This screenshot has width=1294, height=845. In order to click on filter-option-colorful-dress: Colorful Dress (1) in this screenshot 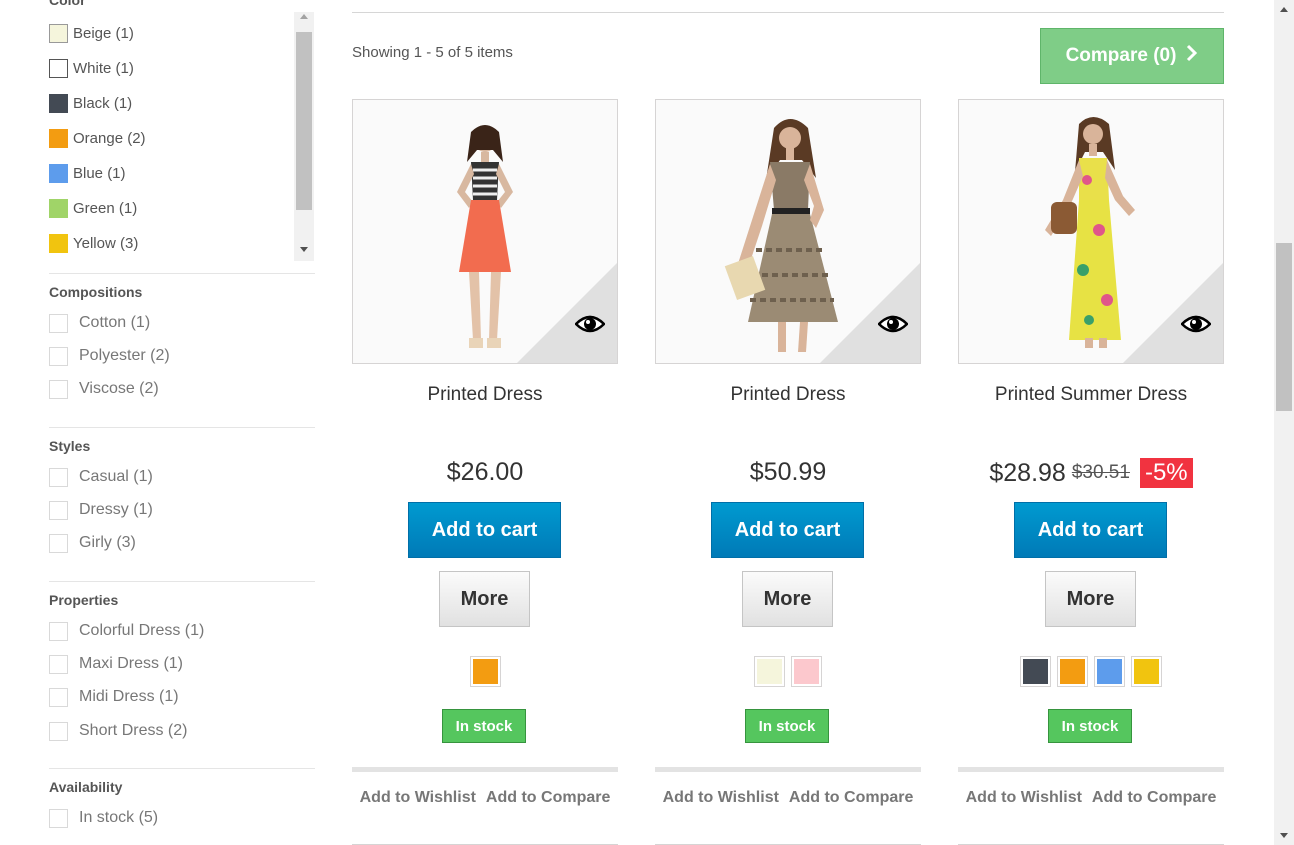, I will do `click(126, 631)`.